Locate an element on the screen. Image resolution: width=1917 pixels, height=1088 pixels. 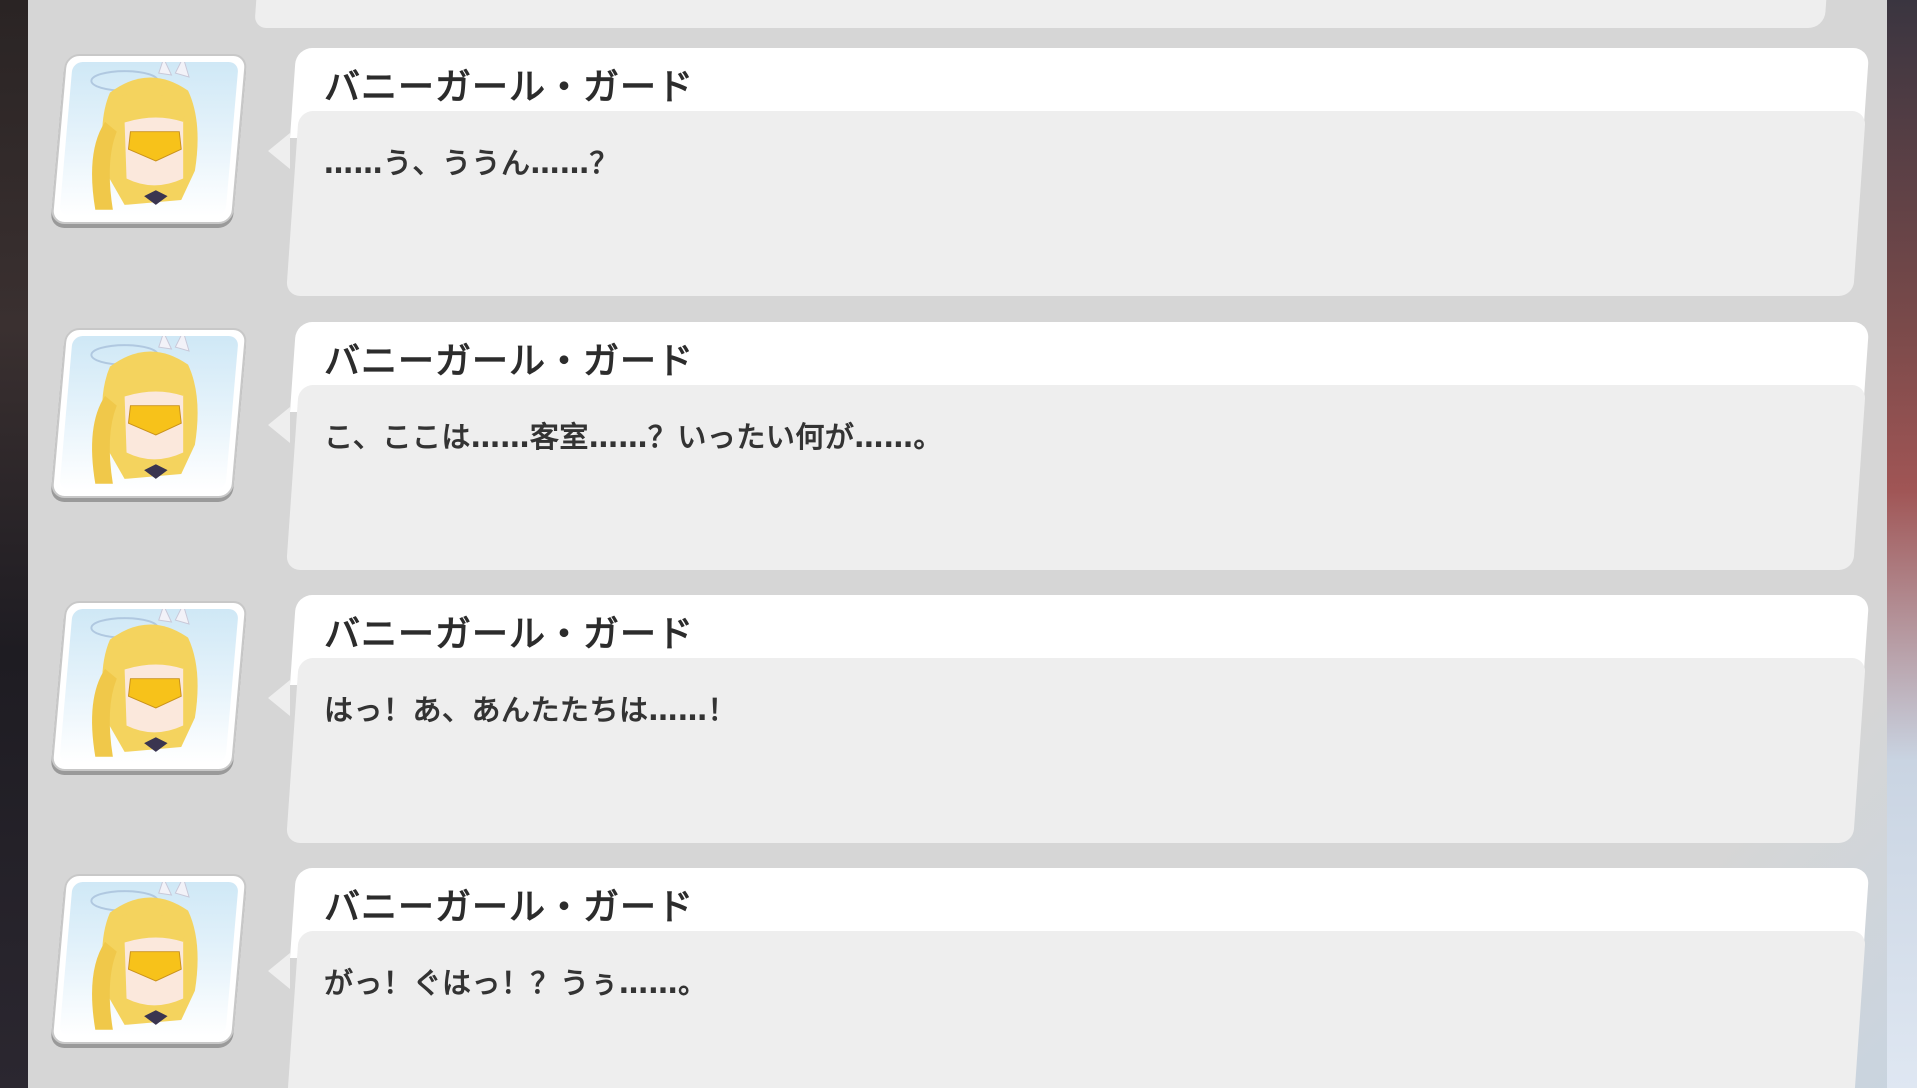
dialogue-text: こ、ここは……客室……？いったい何が……。 is located at coordinates (633, 437).